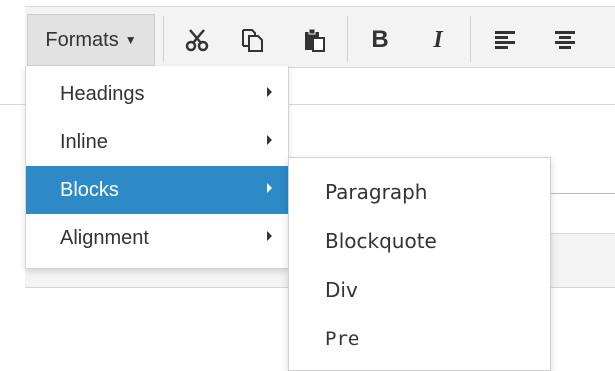  Describe the element at coordinates (314, 40) in the screenshot. I see `paste-icon` at that location.